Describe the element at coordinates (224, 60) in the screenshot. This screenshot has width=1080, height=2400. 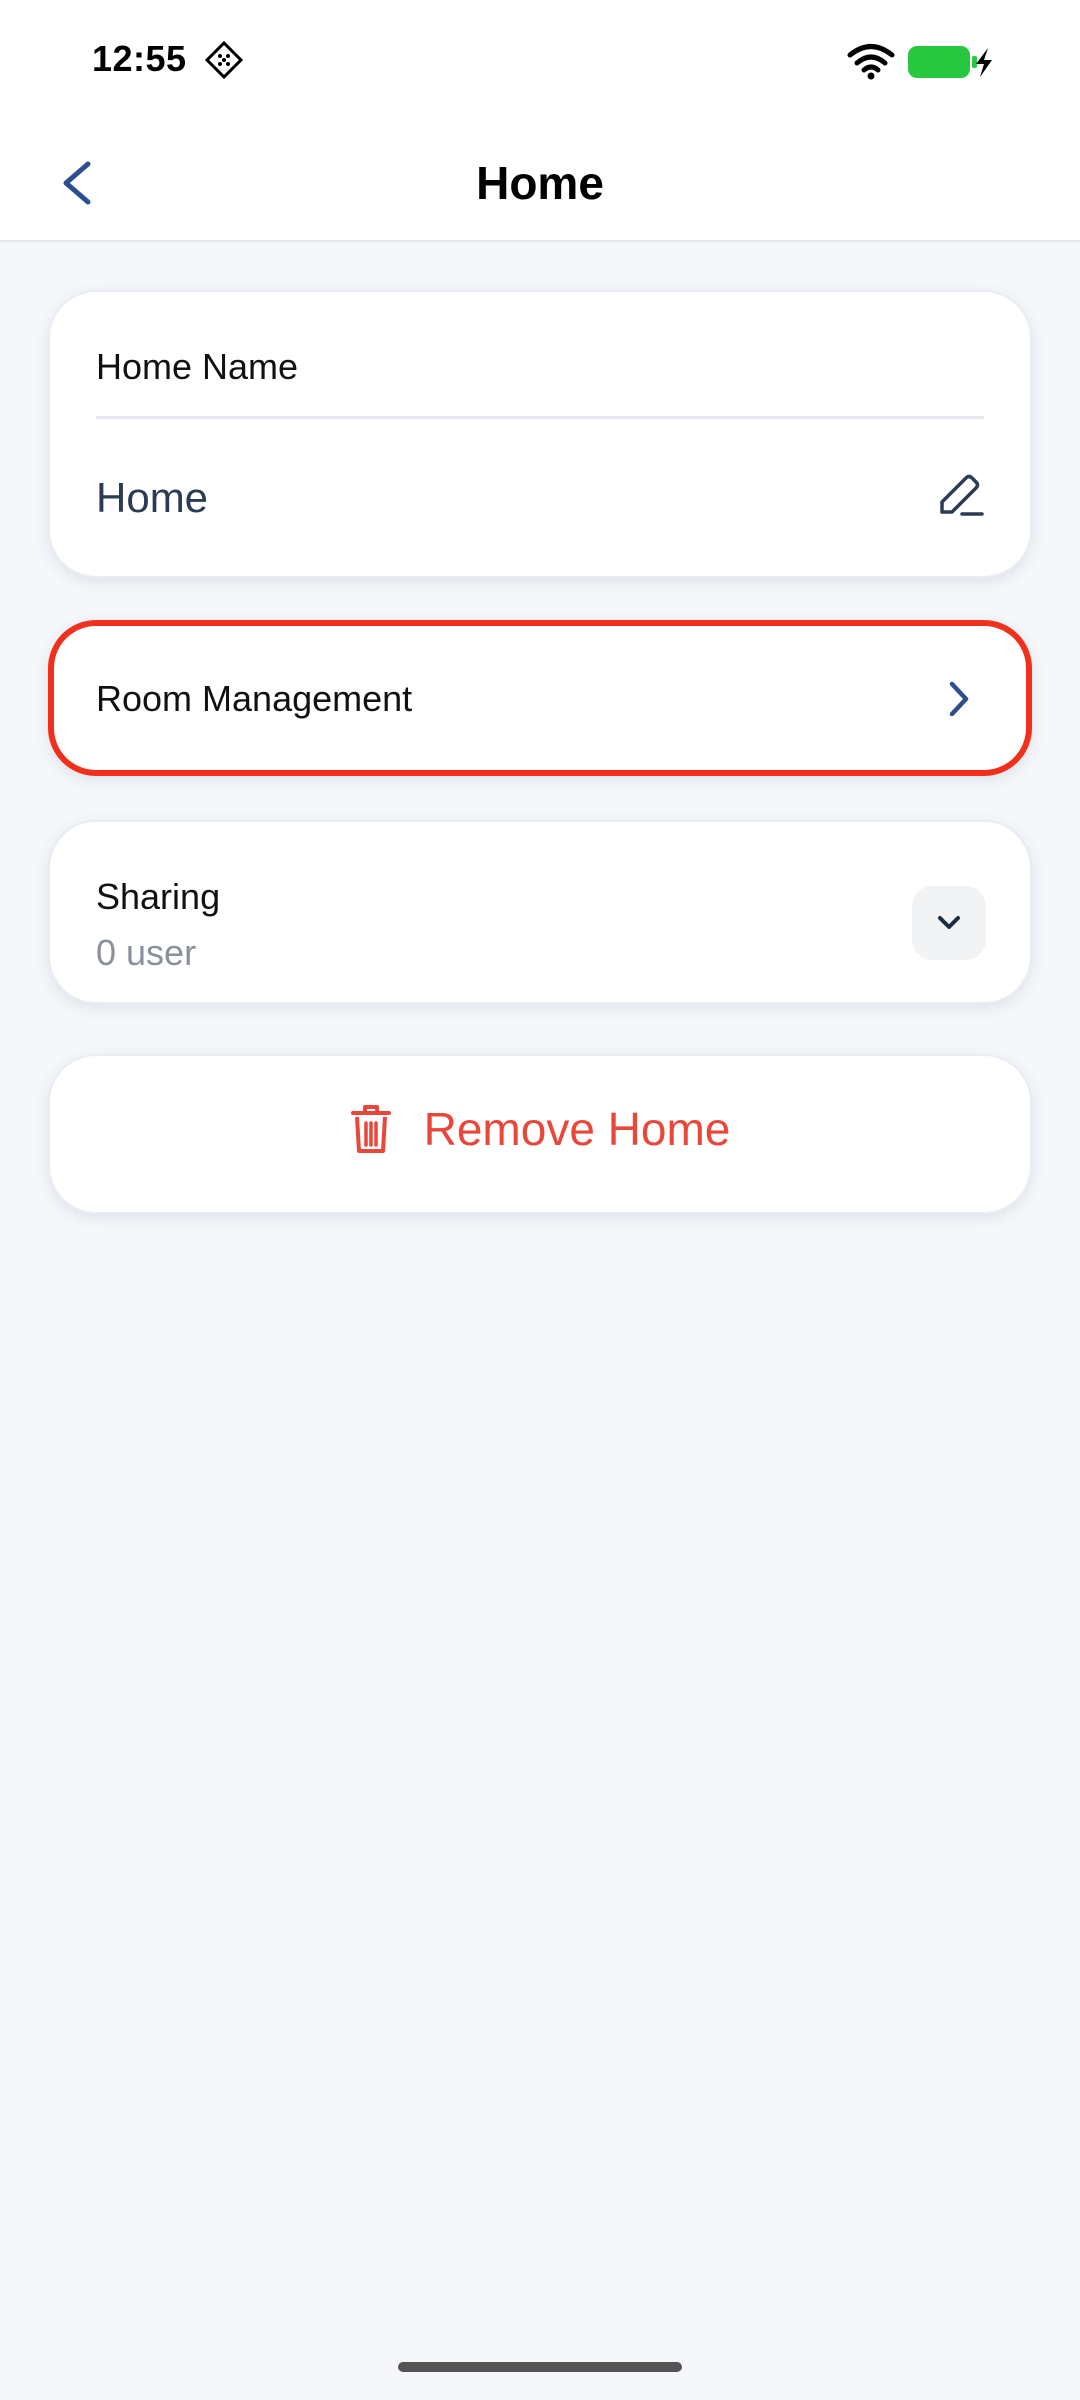
I see `app-notification-icon` at that location.